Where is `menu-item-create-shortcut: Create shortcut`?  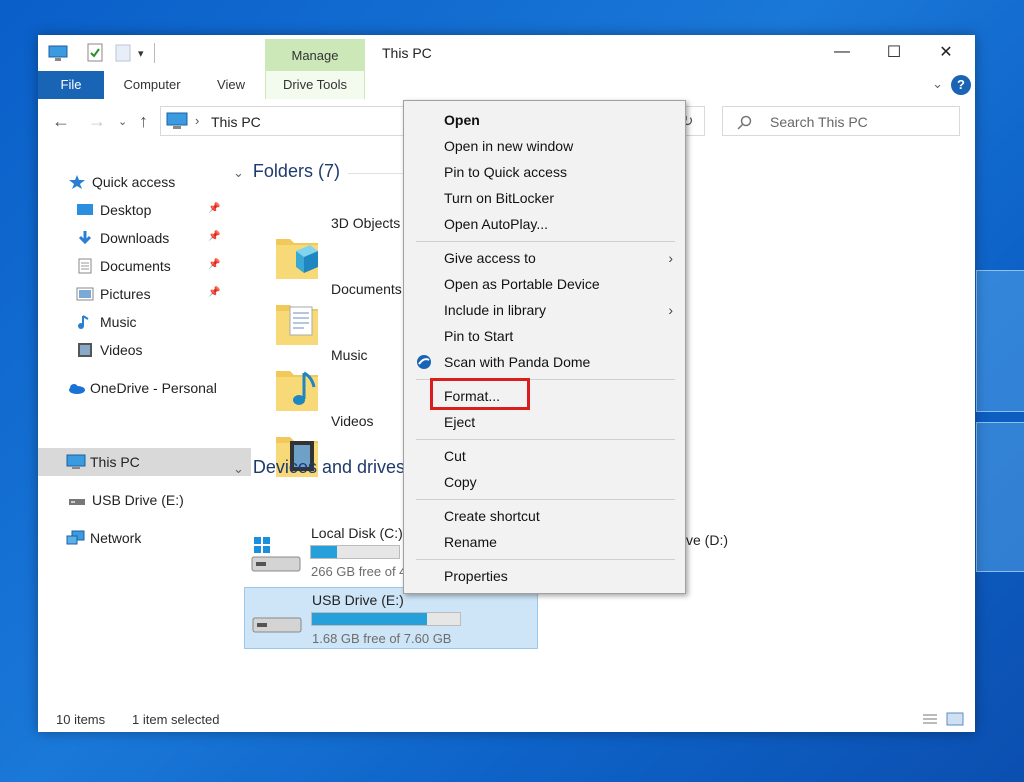
menu-item-create-shortcut: Create shortcut is located at coordinates (544, 516).